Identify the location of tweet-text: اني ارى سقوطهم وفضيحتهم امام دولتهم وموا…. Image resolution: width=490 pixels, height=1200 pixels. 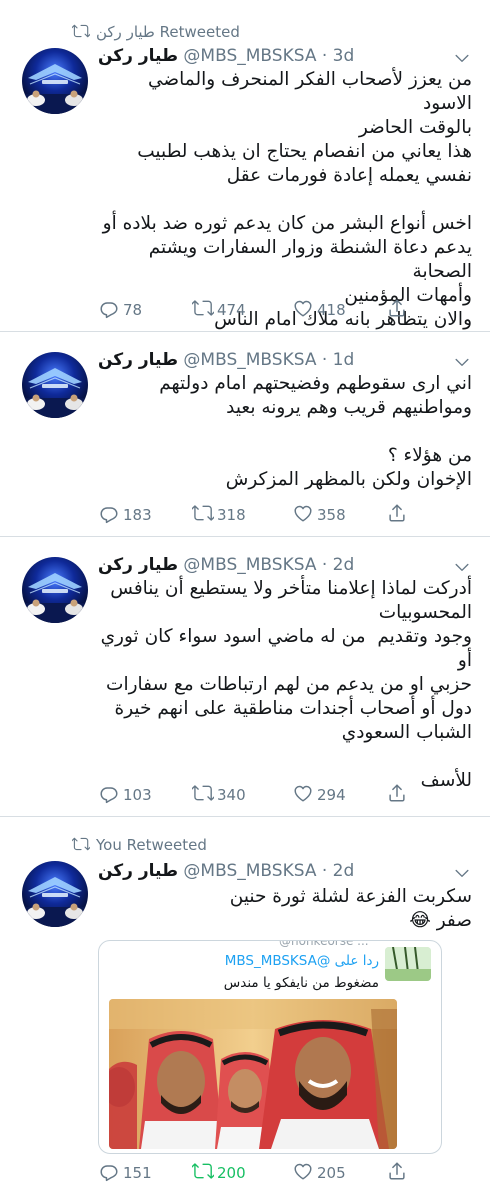
(315, 431).